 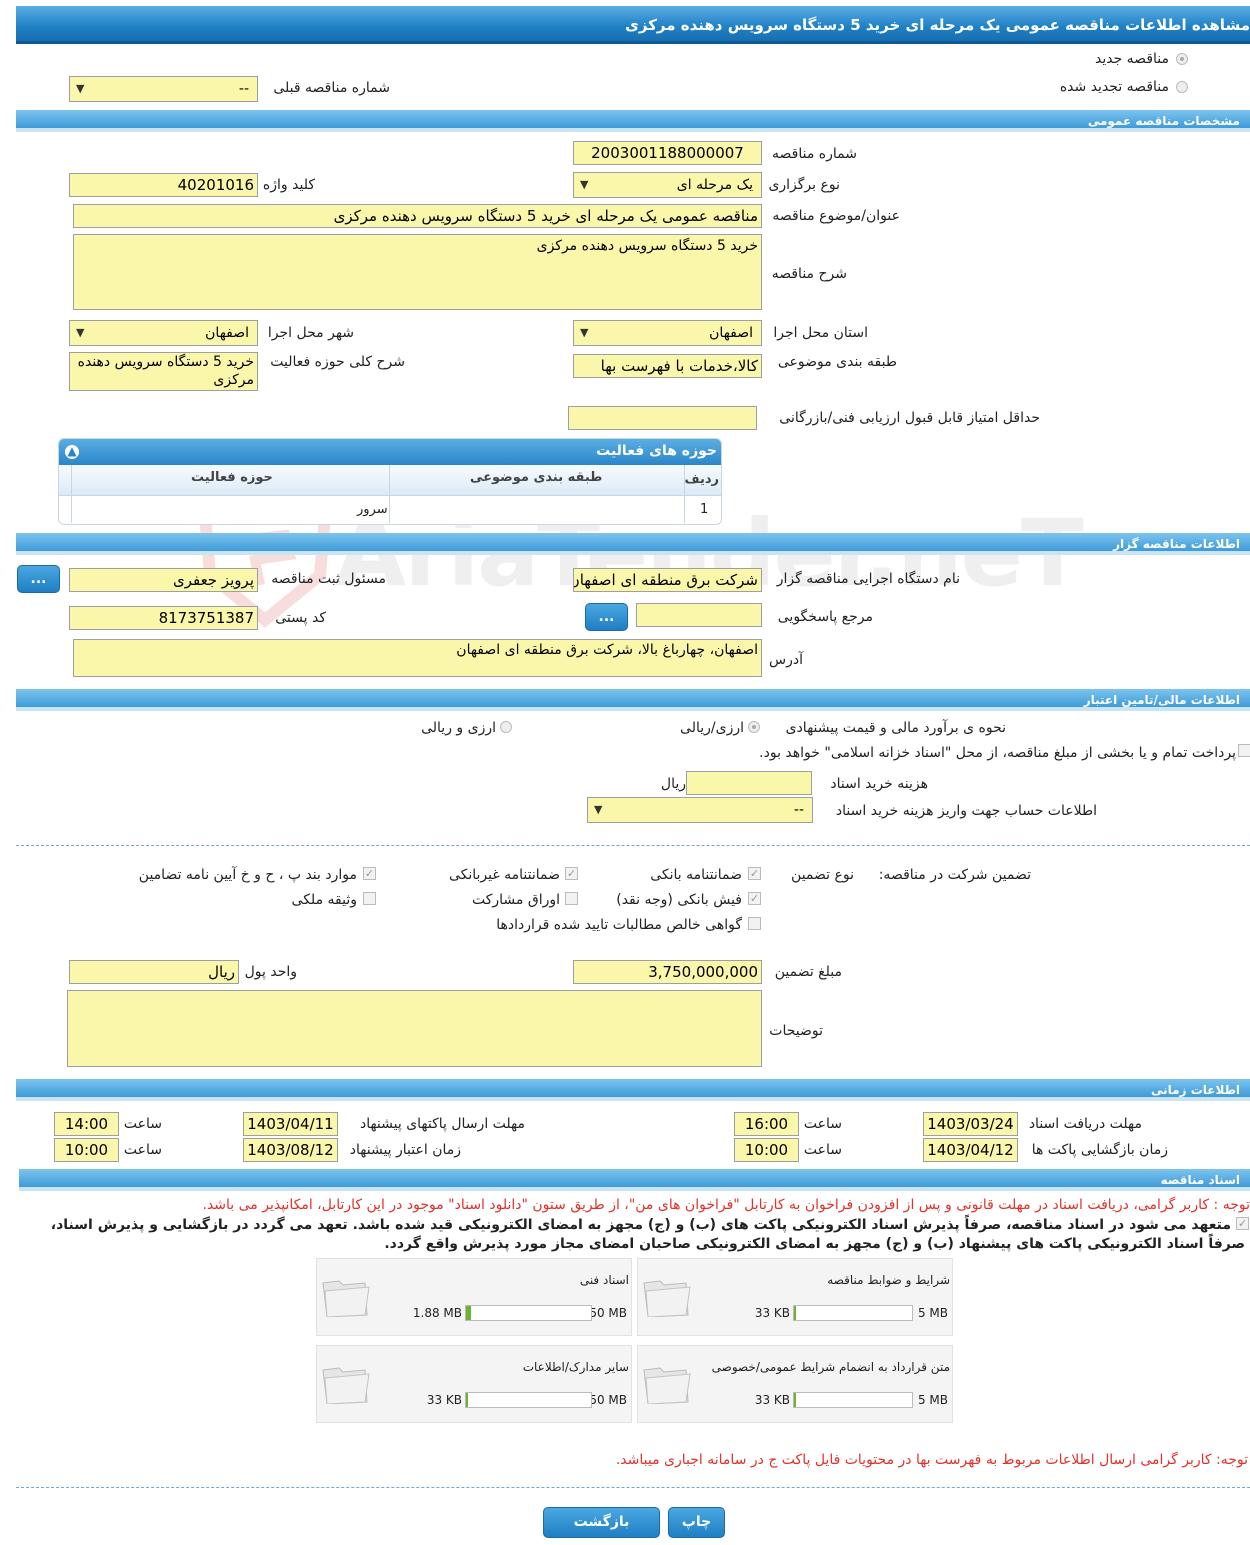 I want to click on activity-grid-title: حوزه های فعالیت, so click(x=656, y=451).